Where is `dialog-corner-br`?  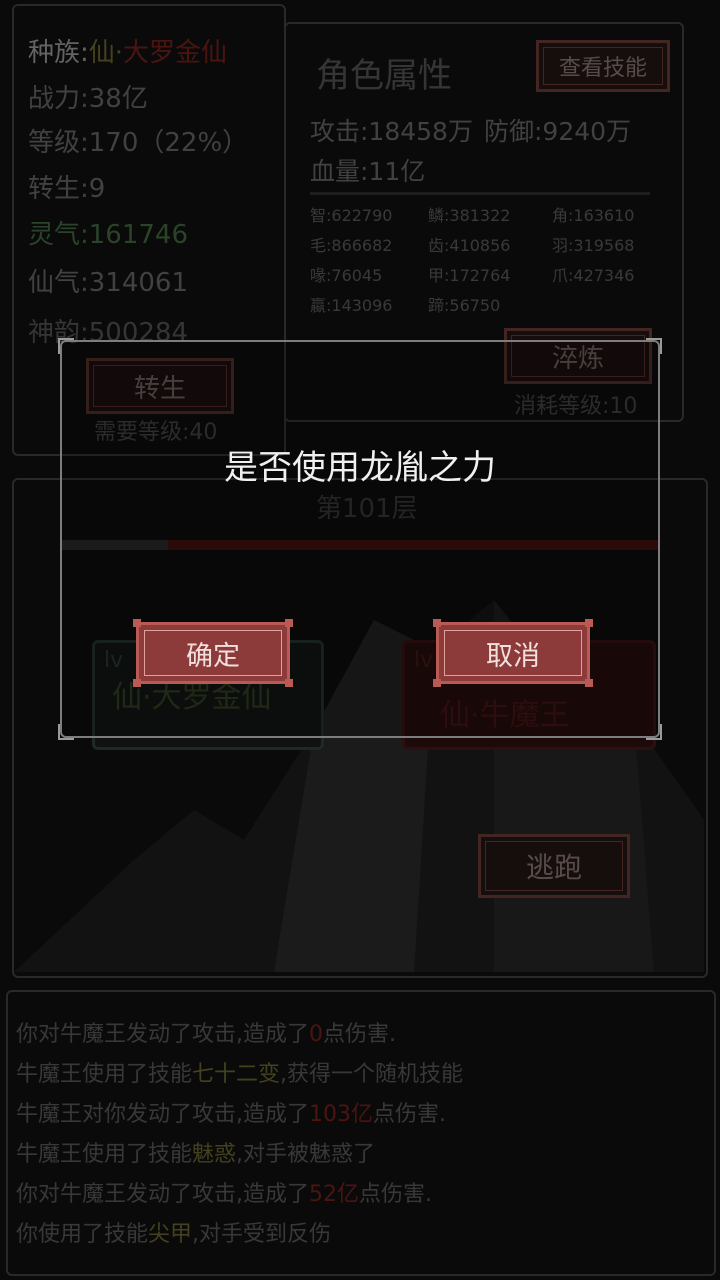 dialog-corner-br is located at coordinates (654, 732).